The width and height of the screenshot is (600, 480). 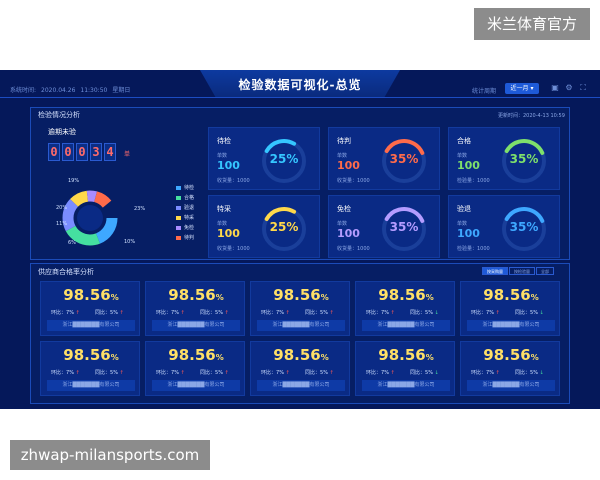 What do you see at coordinates (384, 158) in the screenshot?
I see `status-card: 待判 单数 100 收货量：1000 35%` at bounding box center [384, 158].